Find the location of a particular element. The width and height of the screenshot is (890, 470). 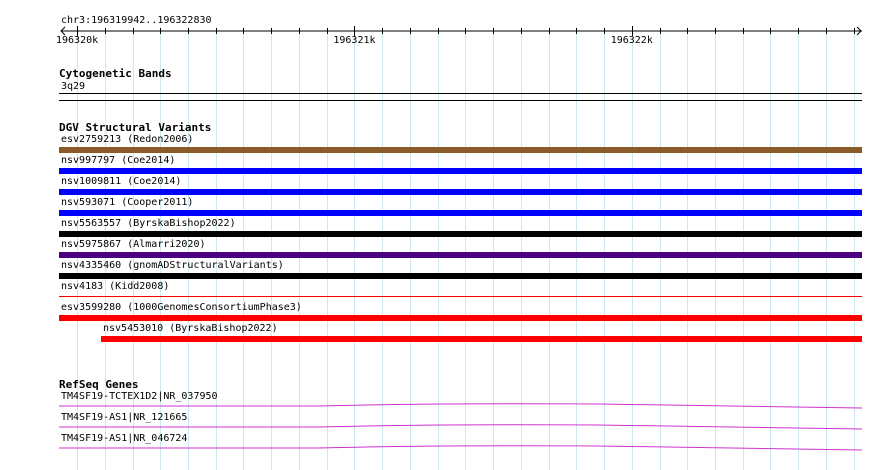

variant-label: nsv4335460 (gnomADStructuralVariants) is located at coordinates (172, 266).